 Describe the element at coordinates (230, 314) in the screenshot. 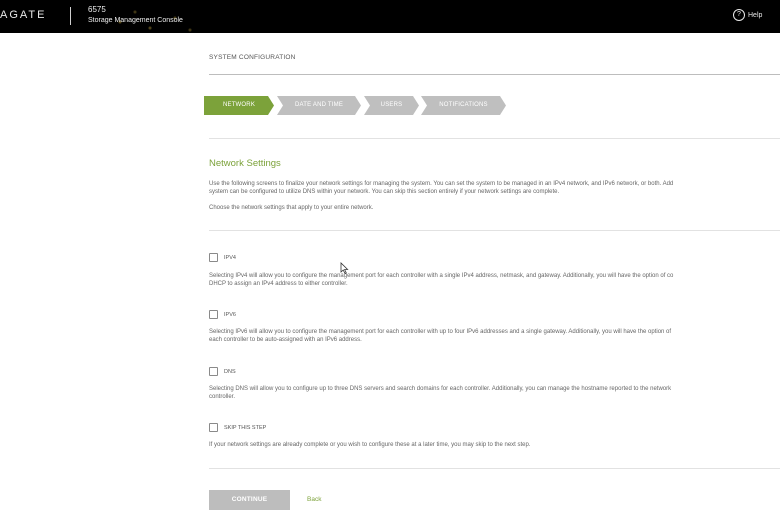

I see `ipv6-label: IPV6` at that location.